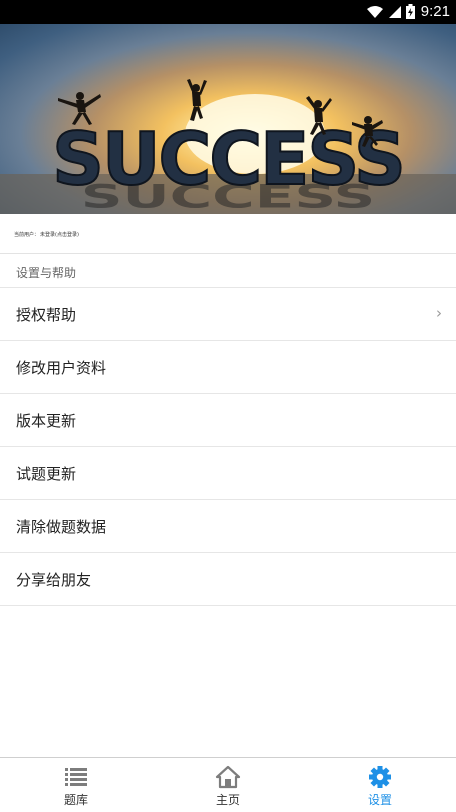 The height and width of the screenshot is (812, 456). What do you see at coordinates (228, 314) in the screenshot?
I see `menu-item-authorization-help: 授权帮助 ›` at bounding box center [228, 314].